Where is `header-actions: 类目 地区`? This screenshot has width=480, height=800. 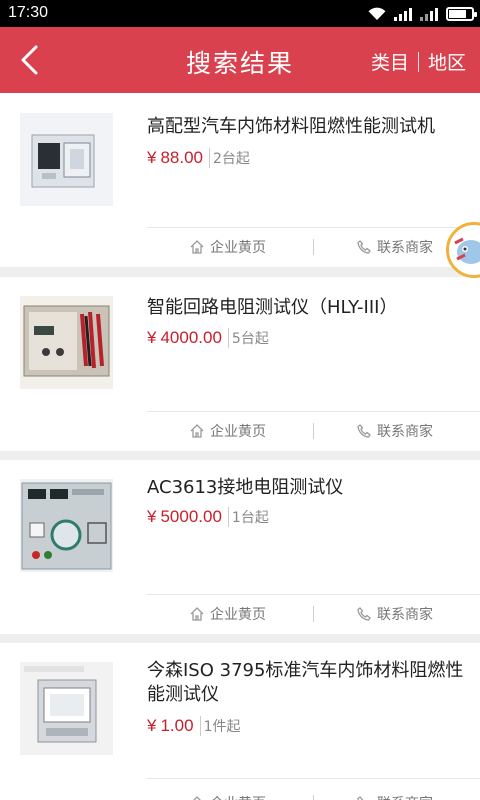
header-actions: 类目 地区 is located at coordinates (418, 61).